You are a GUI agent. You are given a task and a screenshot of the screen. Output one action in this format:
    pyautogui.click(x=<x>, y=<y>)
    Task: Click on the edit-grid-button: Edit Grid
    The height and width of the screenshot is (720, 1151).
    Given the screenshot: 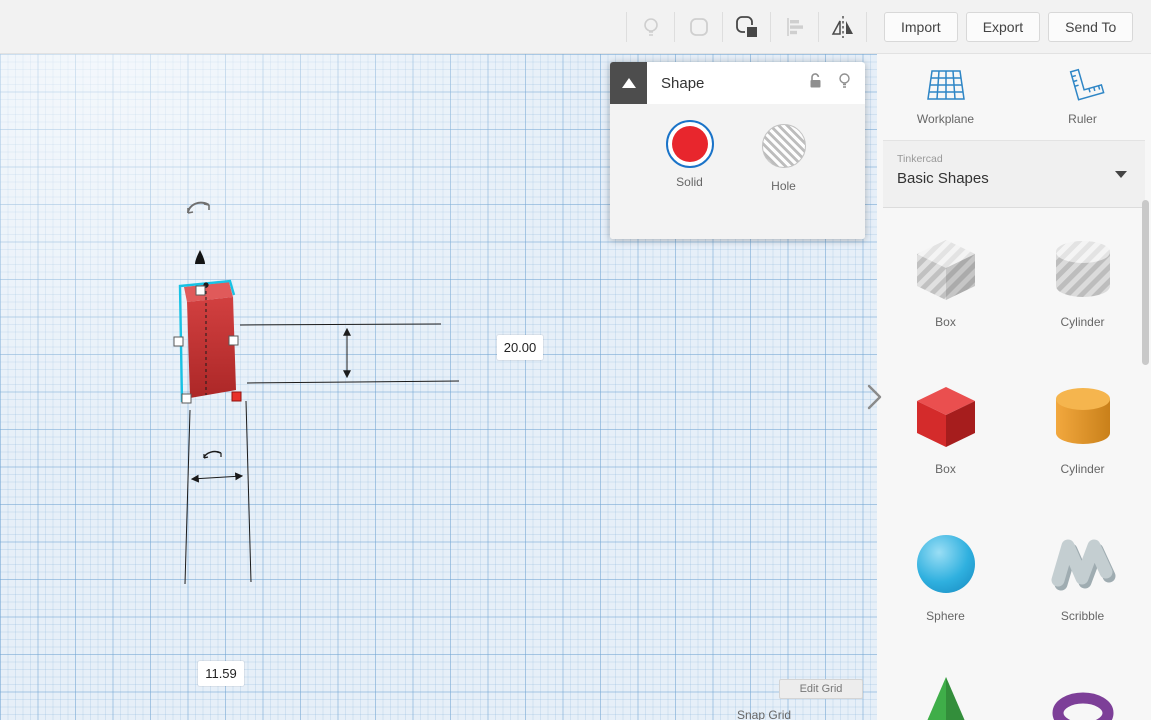 What is the action you would take?
    pyautogui.click(x=821, y=689)
    